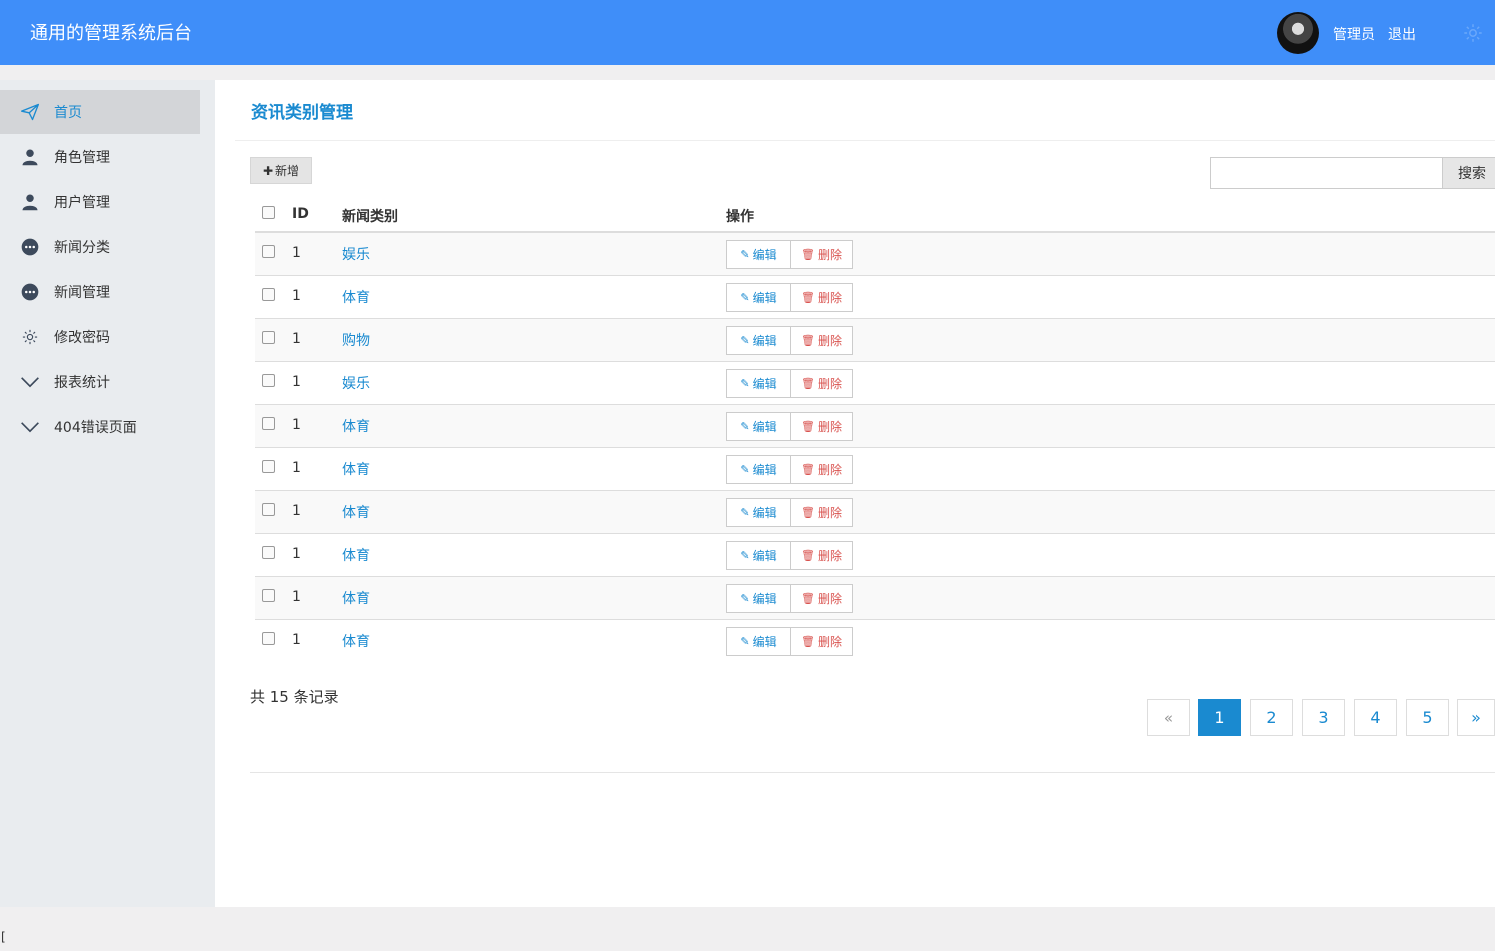  Describe the element at coordinates (747, 32) in the screenshot. I see `top-header: 通用的管理系统后台 管理员 退出` at that location.